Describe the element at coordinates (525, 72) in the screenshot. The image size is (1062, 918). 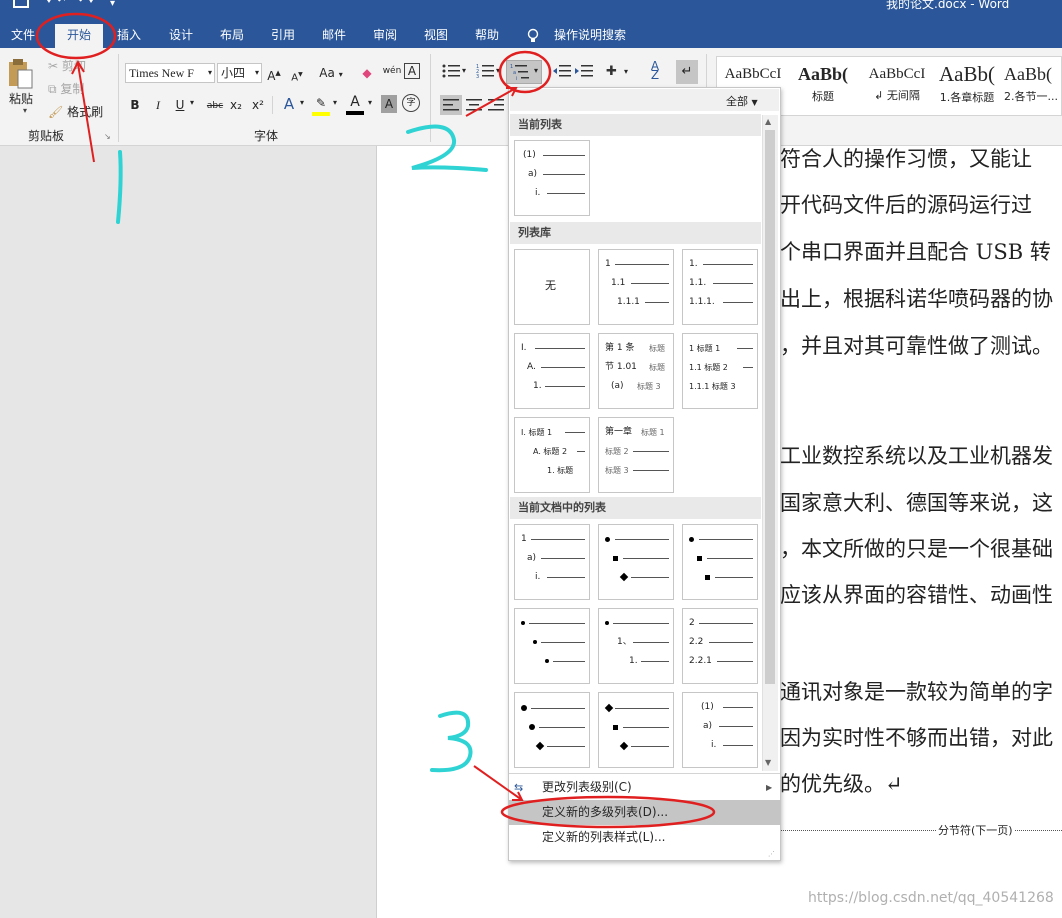
I see `annotation-circle-multilevel` at that location.